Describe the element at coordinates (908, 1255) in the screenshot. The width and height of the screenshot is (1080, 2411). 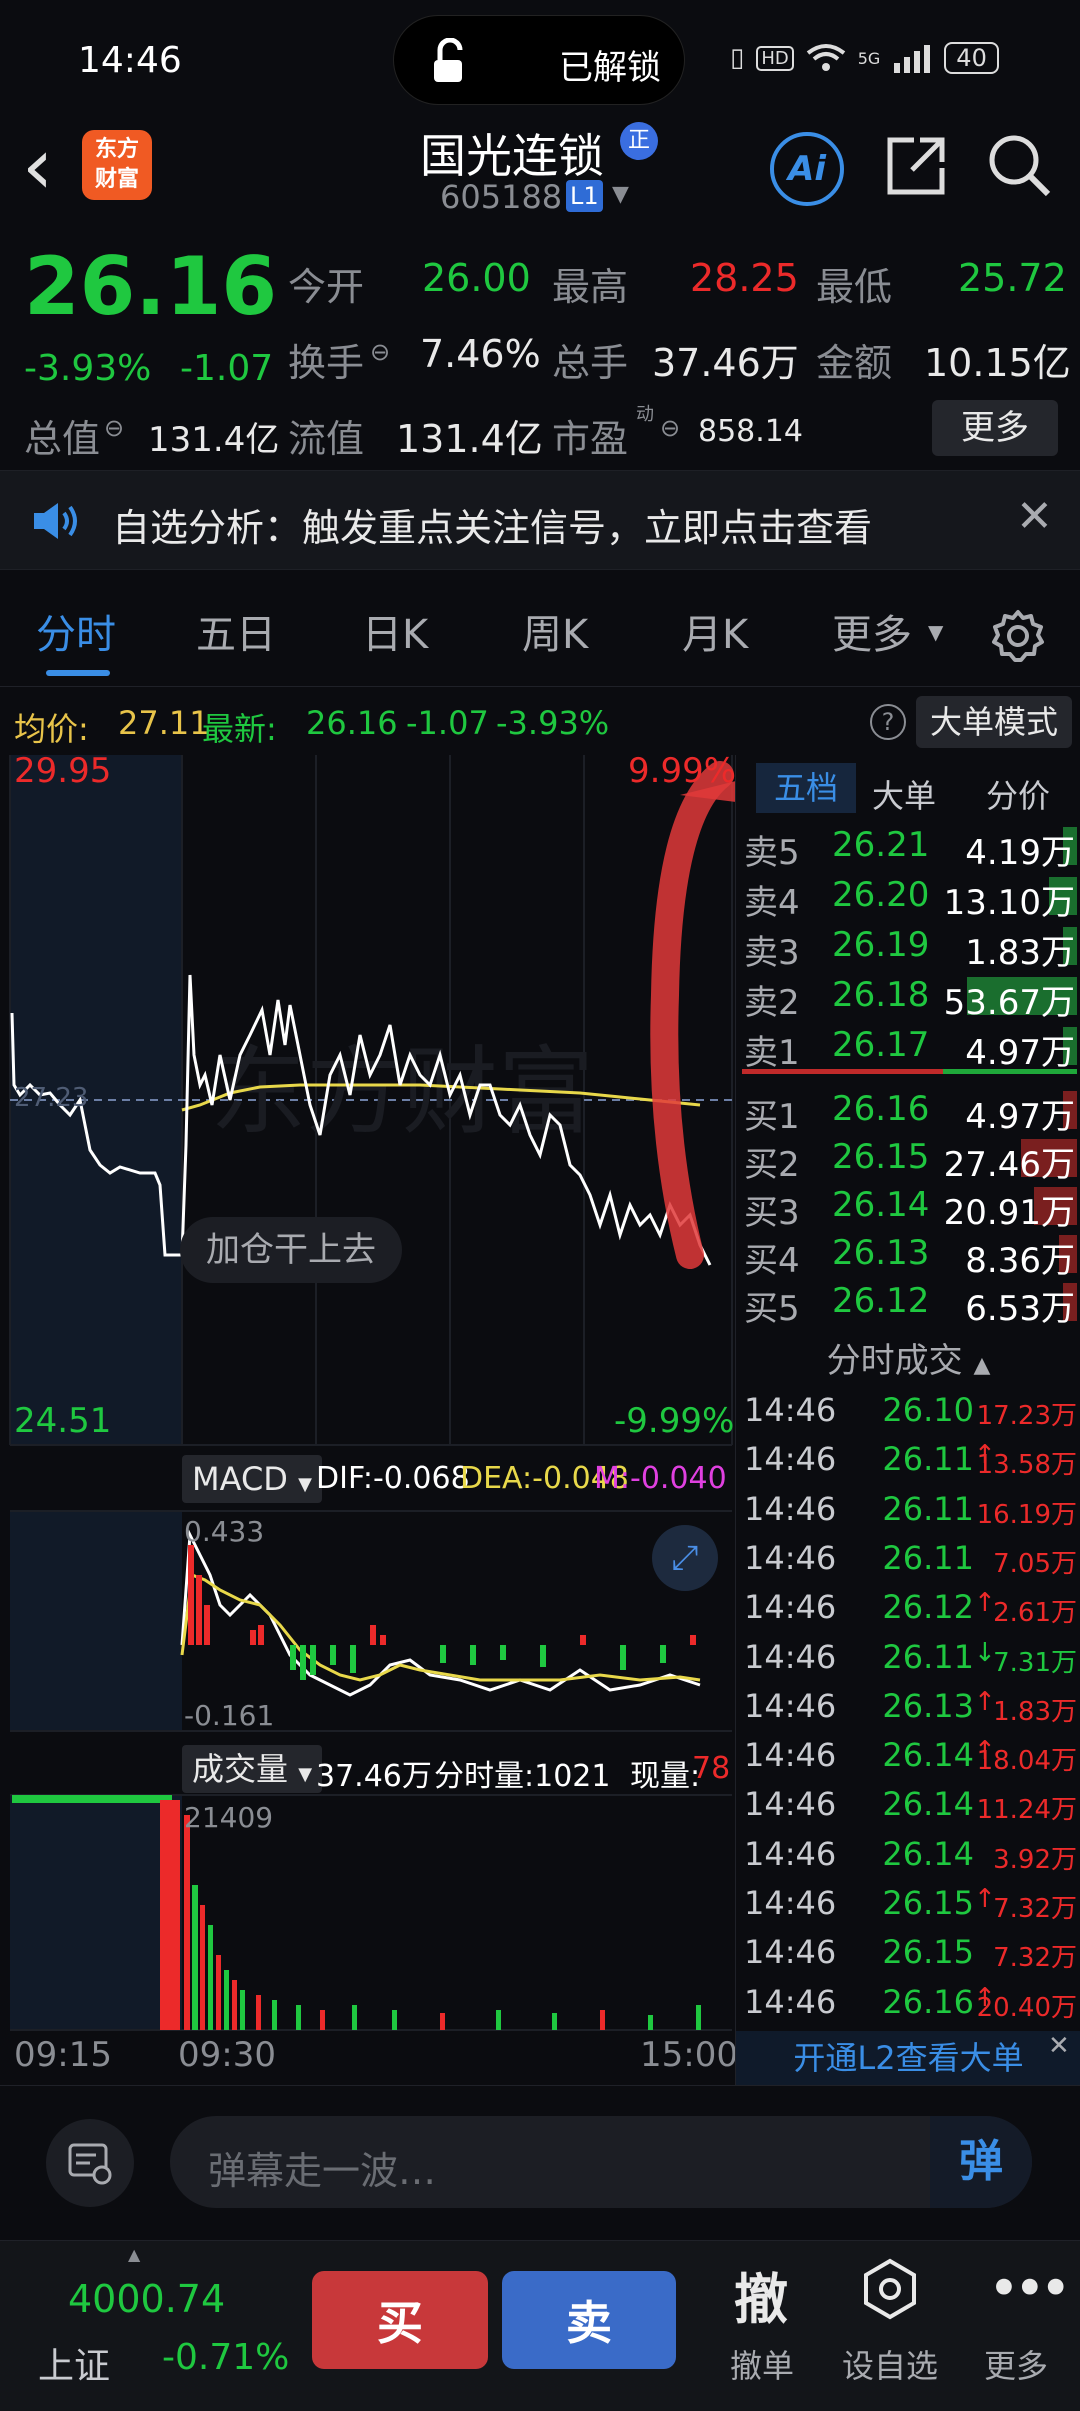
I see `bid-row: 买4 26.13 8.36万` at that location.